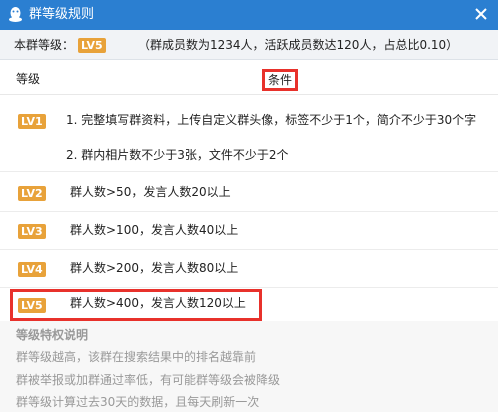  I want to click on privilege-line: 群等级计算过去30天的数据，且每天刷新一次, so click(138, 402).